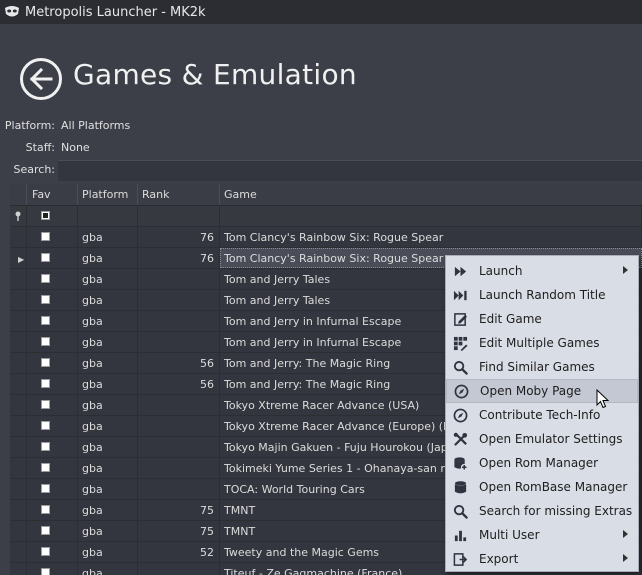 The height and width of the screenshot is (575, 642). I want to click on menu-item-open-rombase-manager: Open RomBase Manager, so click(542, 487).